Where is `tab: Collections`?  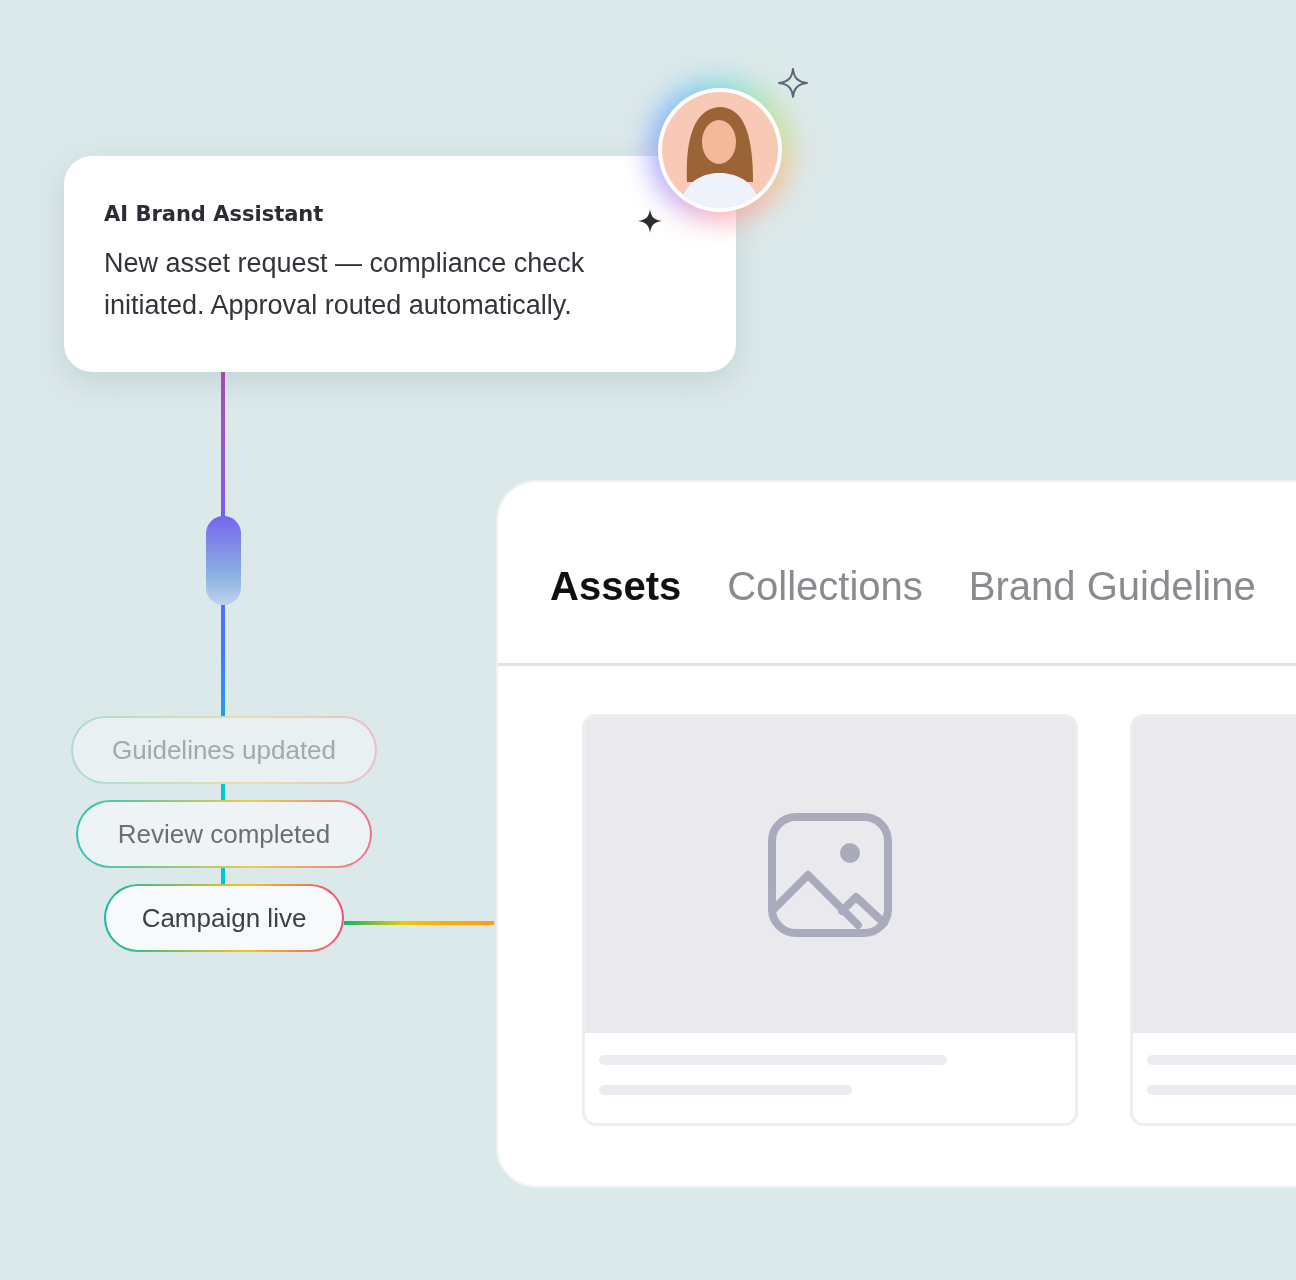
tab: Collections is located at coordinates (825, 610).